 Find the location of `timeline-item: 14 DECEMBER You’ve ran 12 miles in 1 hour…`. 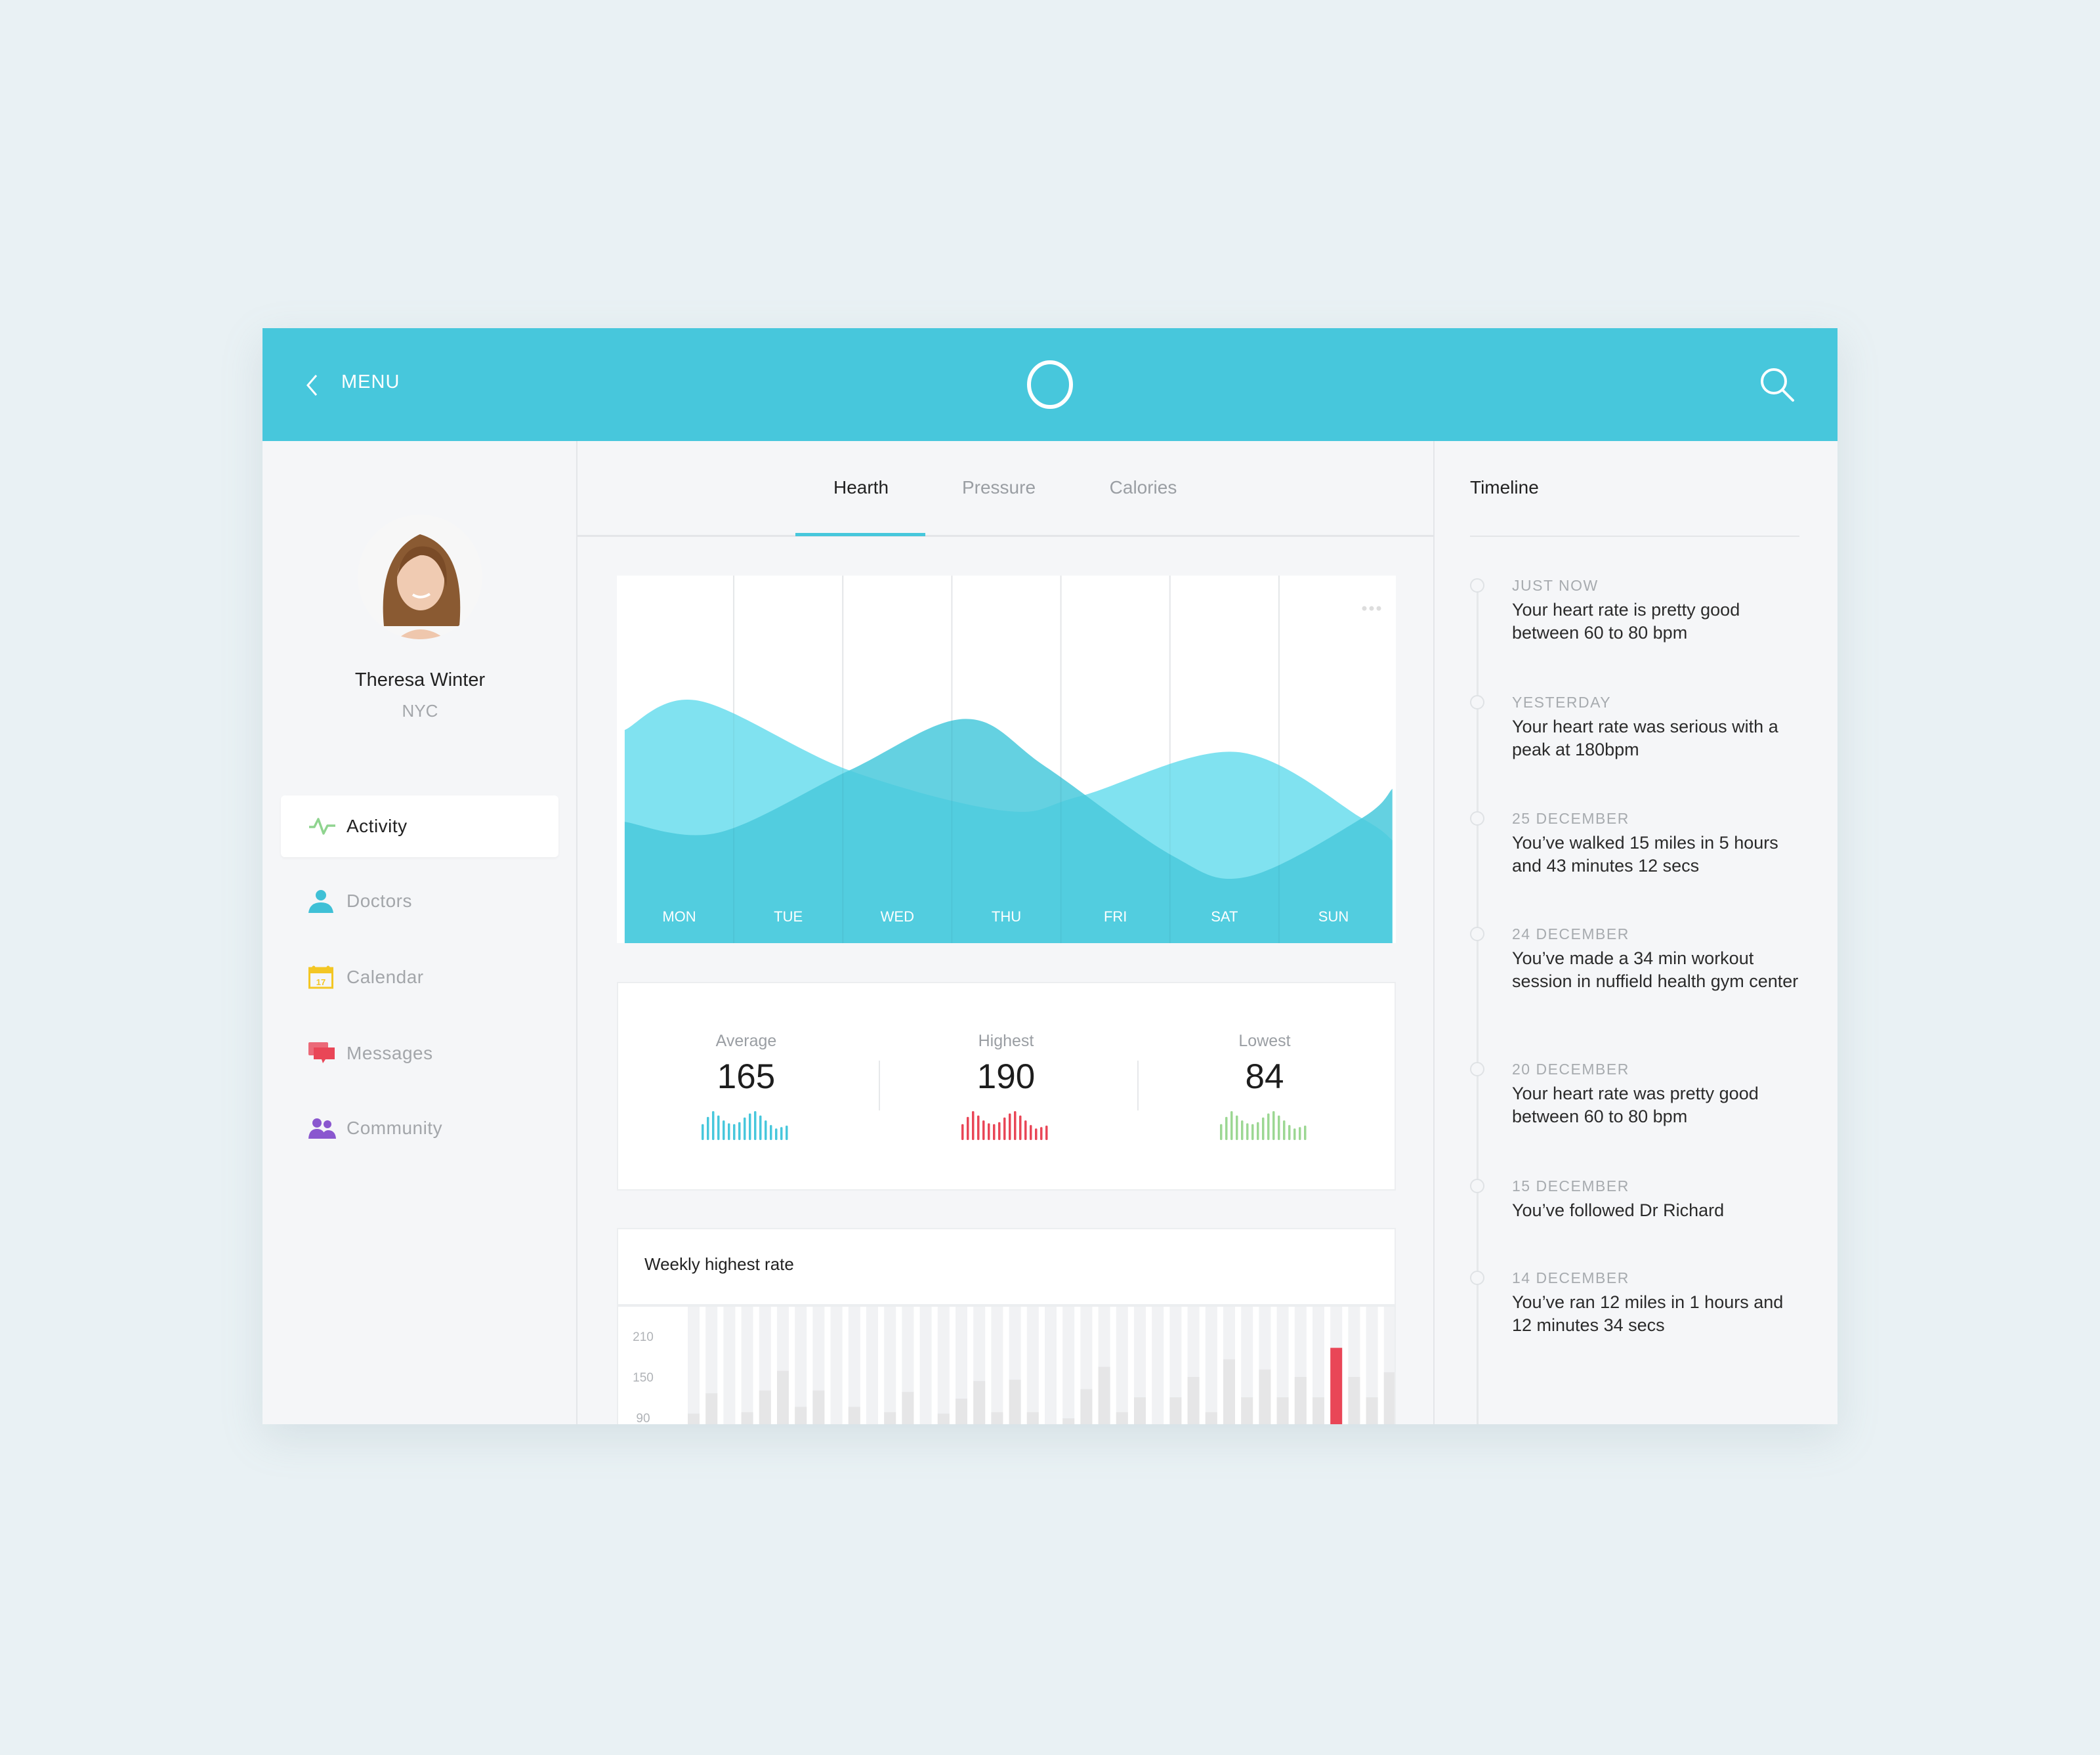

timeline-item: 14 DECEMBER You’ve ran 12 miles in 1 hour… is located at coordinates (1666, 1303).